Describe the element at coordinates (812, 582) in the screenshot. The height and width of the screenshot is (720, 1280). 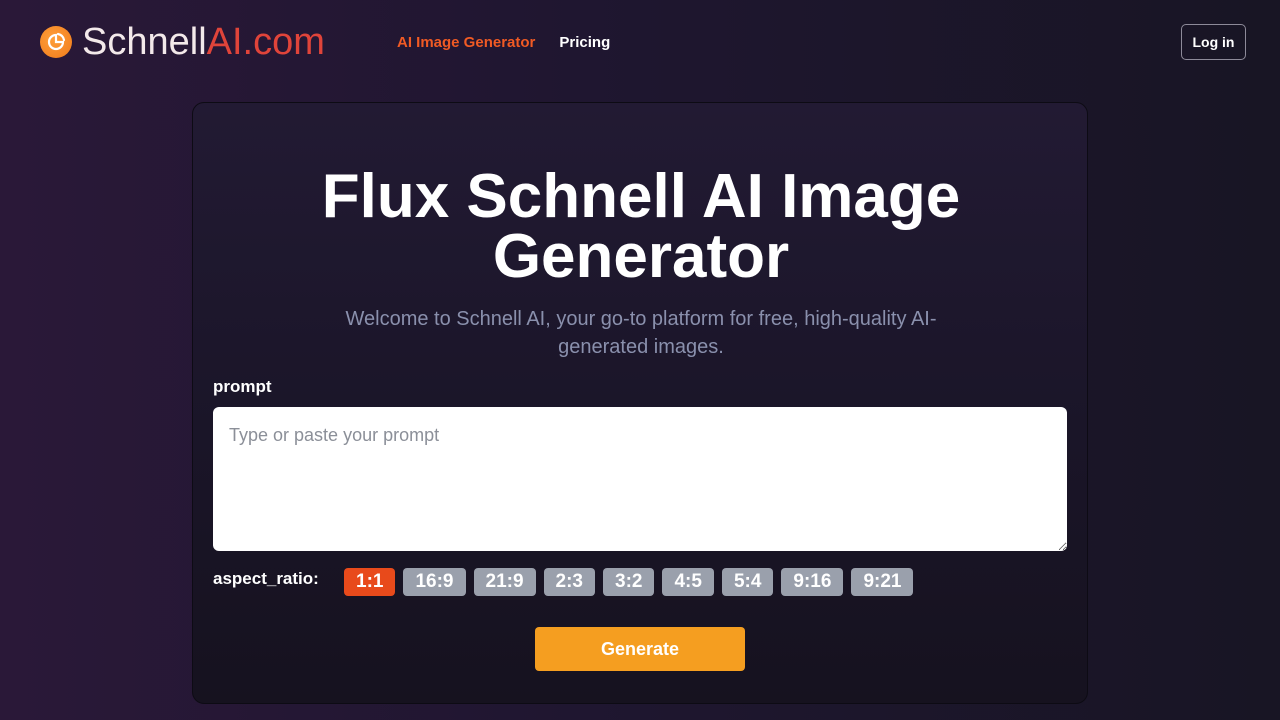
I see `aspect-ratio-option-9-16: 9:16` at that location.